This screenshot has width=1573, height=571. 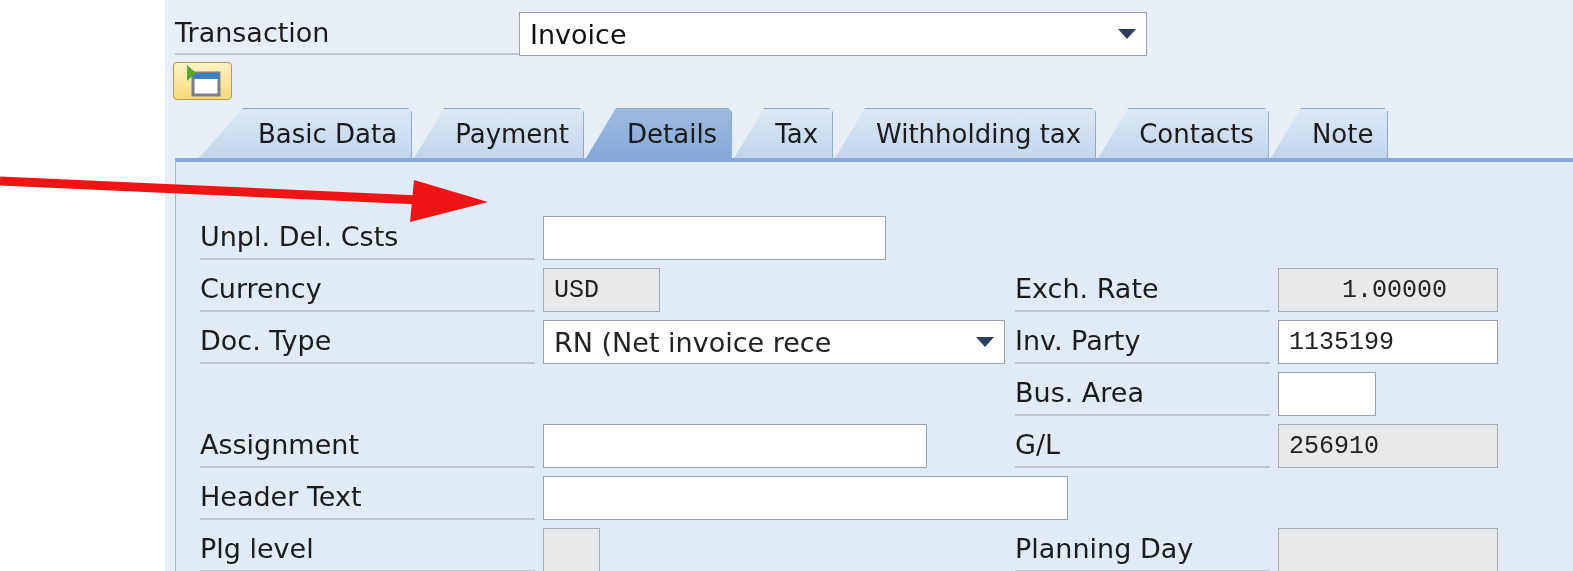 I want to click on field-label: Doc. Type, so click(x=367, y=342).